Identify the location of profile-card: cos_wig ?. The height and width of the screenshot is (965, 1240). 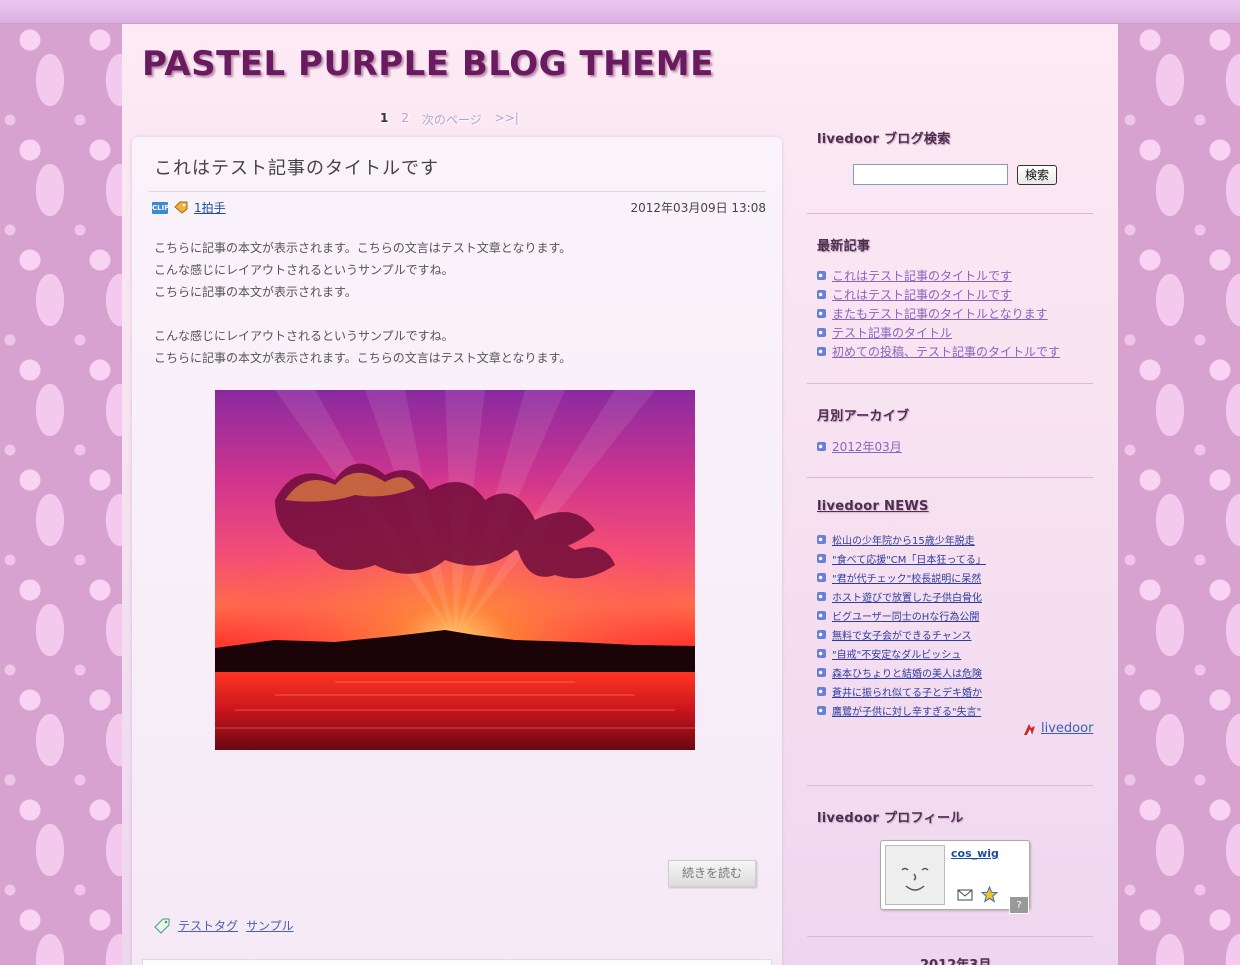
(955, 877).